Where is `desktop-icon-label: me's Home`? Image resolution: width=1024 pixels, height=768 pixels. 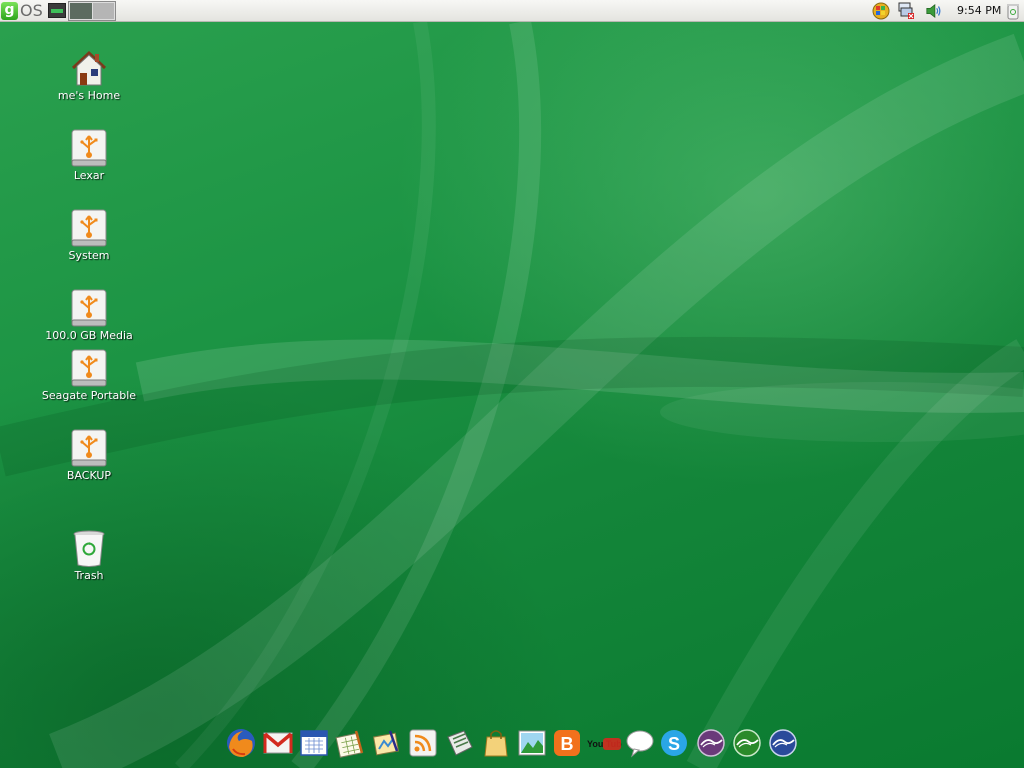
desktop-icon-label: me's Home is located at coordinates (89, 95).